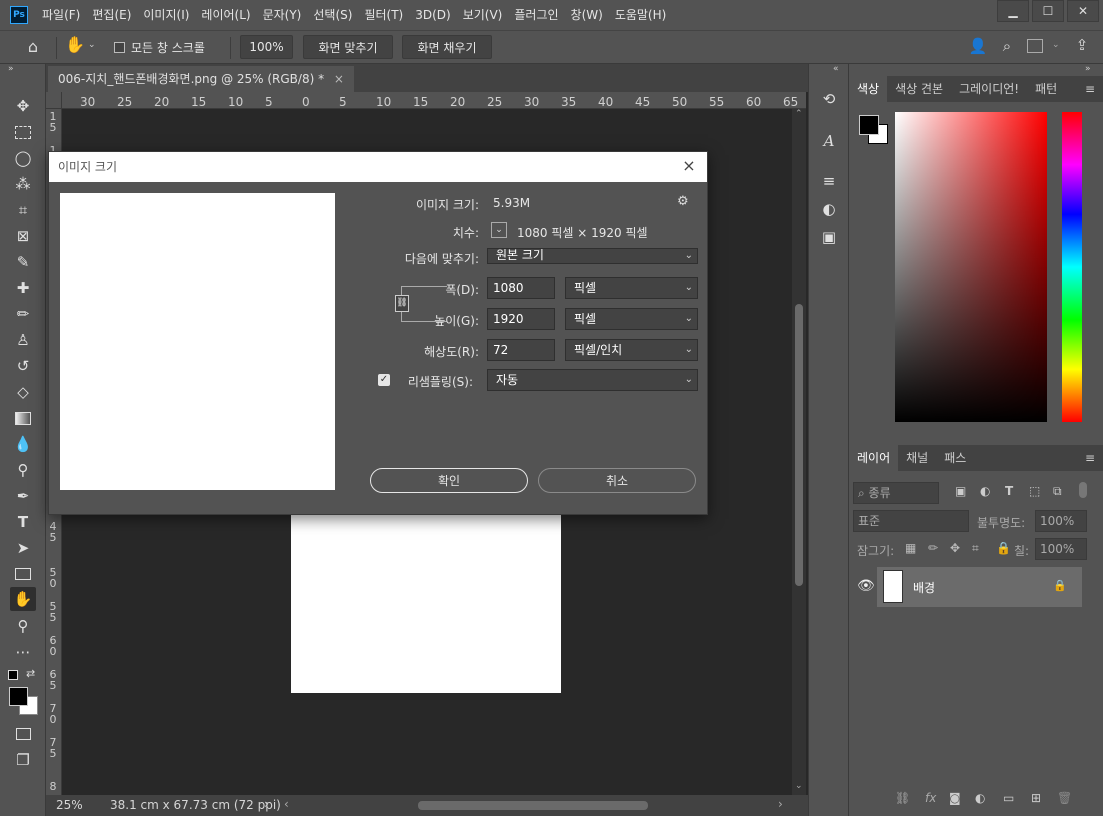  Describe the element at coordinates (33, 47) in the screenshot. I see `home-icon: ⌂` at that location.